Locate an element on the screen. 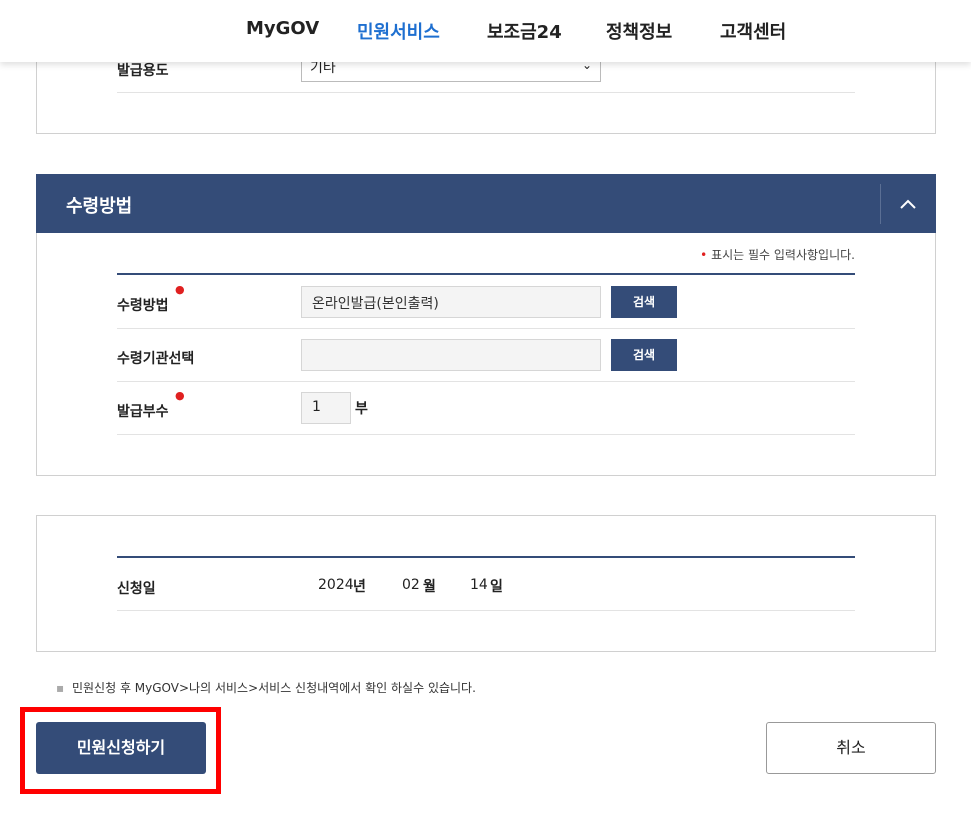 This screenshot has height=836, width=971. required-note-text: 표시는 필수 입력사항입니다. is located at coordinates (783, 255).